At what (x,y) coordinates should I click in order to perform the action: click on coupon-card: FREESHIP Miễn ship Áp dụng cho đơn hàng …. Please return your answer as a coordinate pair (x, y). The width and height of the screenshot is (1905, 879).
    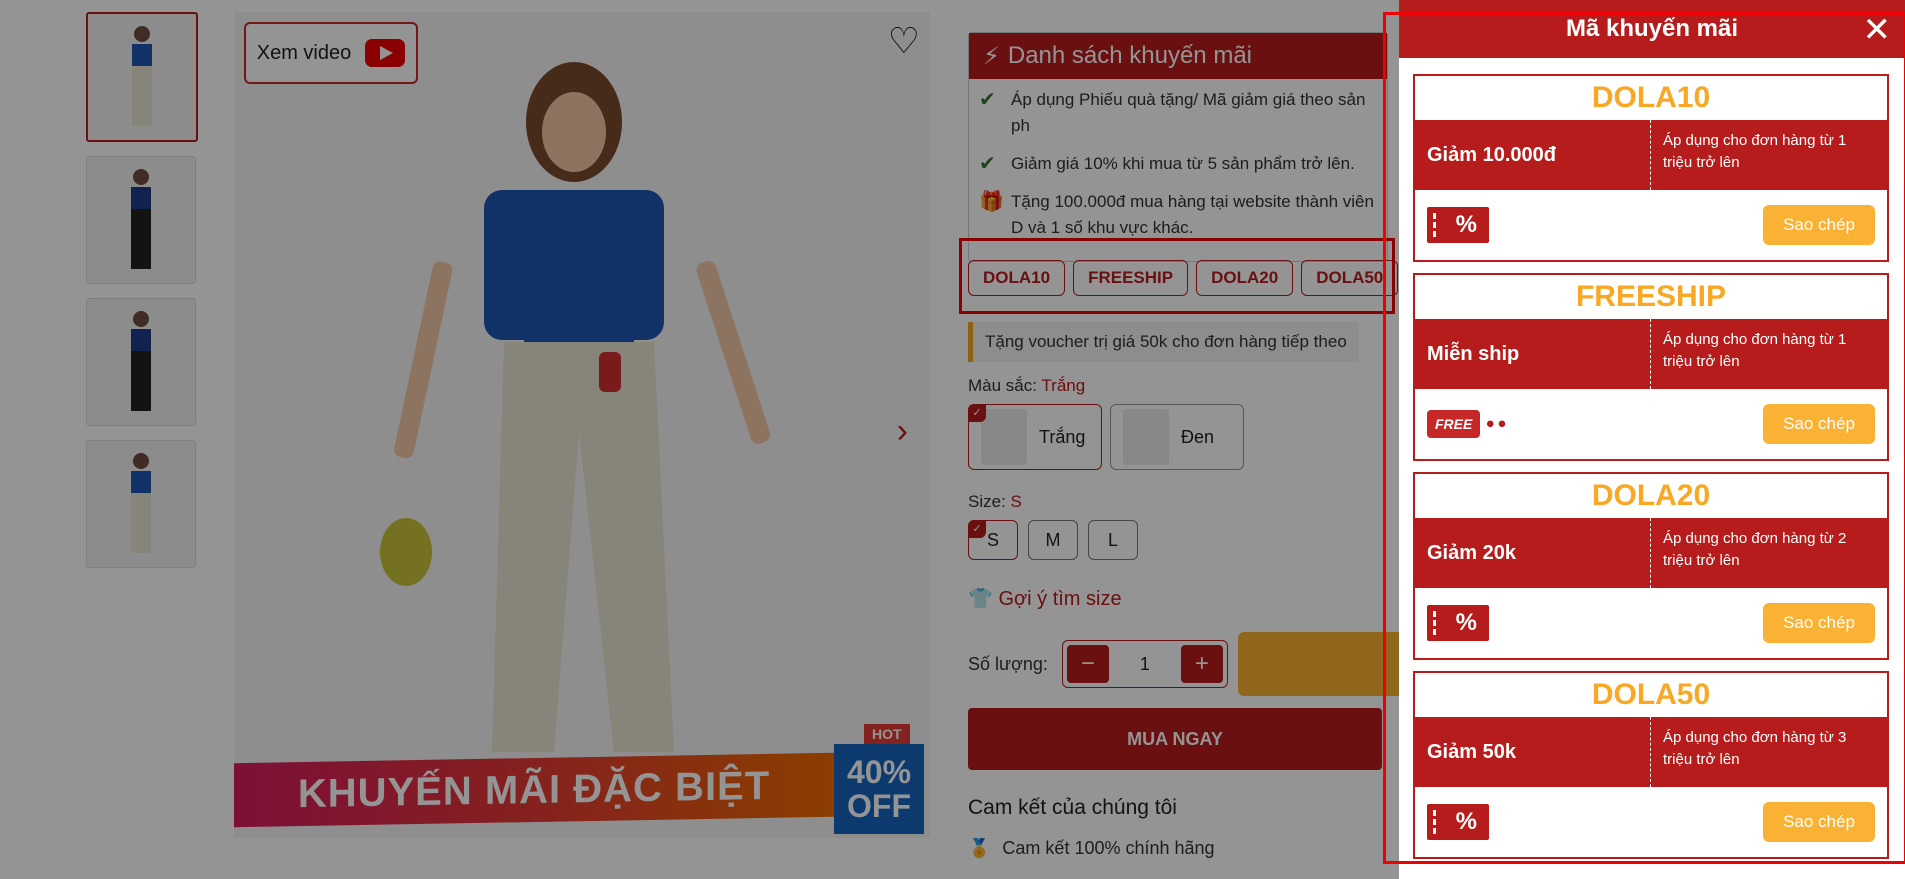
    Looking at the image, I should click on (1651, 367).